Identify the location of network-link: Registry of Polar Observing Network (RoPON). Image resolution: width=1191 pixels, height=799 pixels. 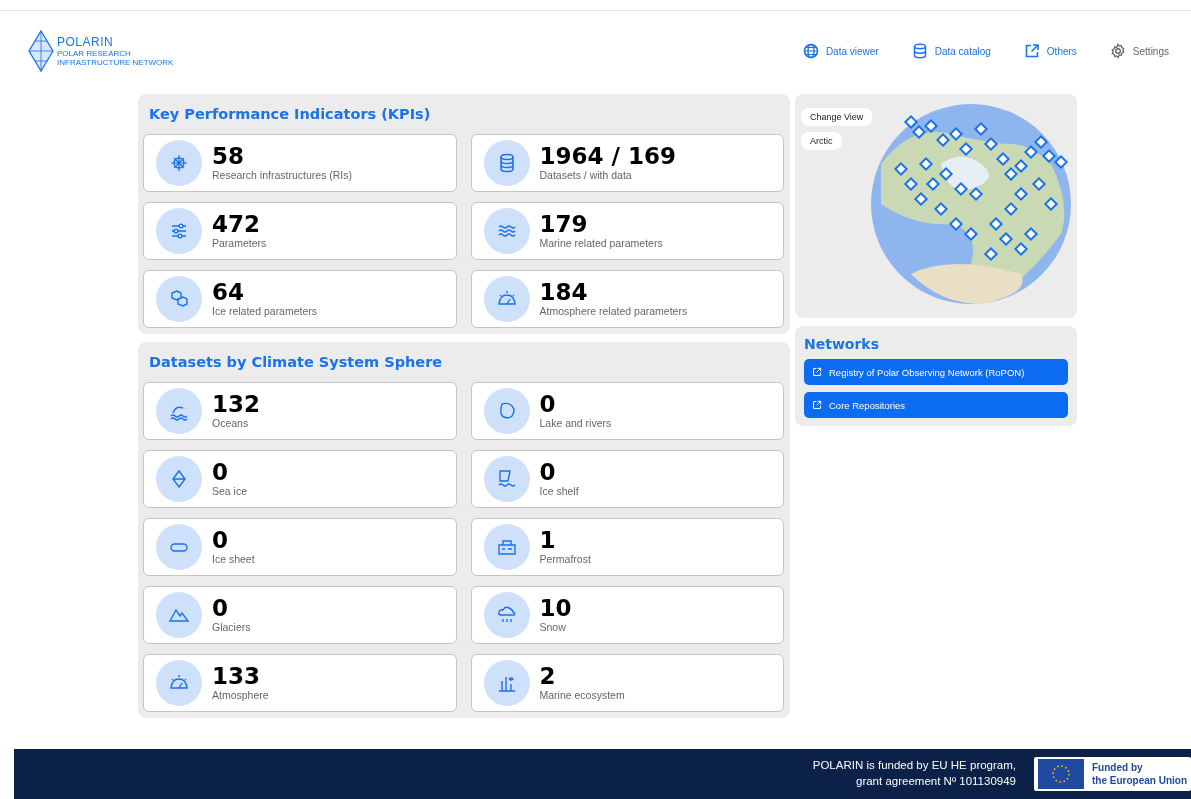
(936, 372).